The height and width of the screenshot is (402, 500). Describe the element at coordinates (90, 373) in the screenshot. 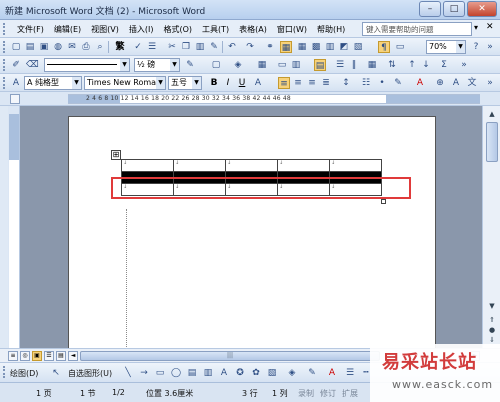

I see `autoshapes-button: 自选图形(U)` at that location.